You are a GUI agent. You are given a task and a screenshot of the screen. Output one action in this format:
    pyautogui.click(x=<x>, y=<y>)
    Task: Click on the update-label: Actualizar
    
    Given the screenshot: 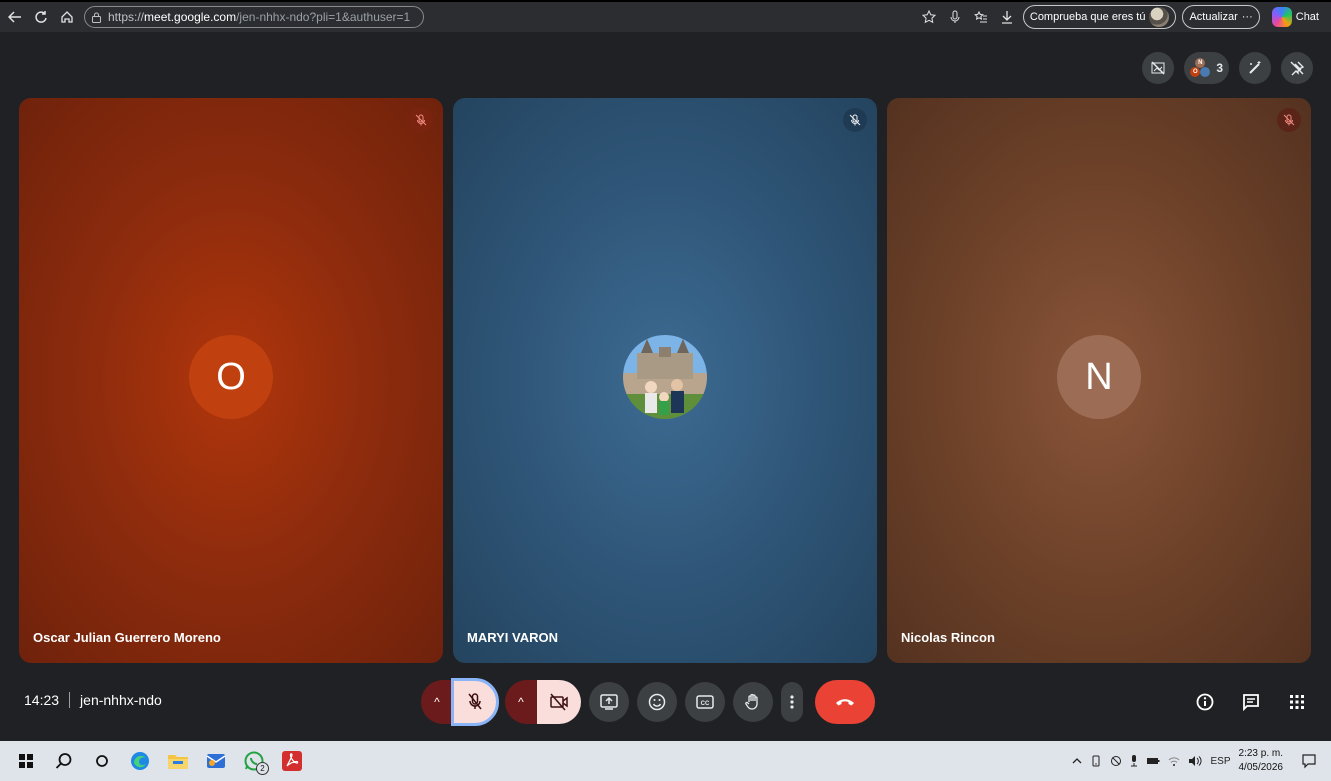 What is the action you would take?
    pyautogui.click(x=1213, y=17)
    